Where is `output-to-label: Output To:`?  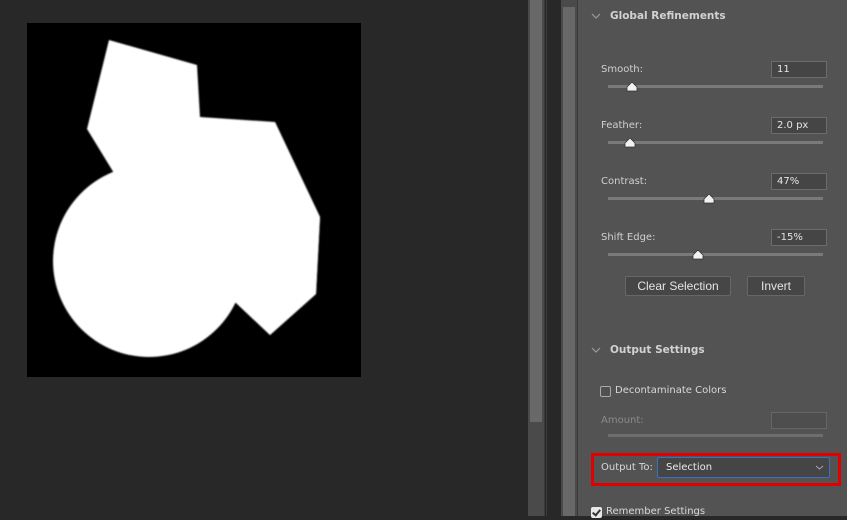 output-to-label: Output To: is located at coordinates (627, 467).